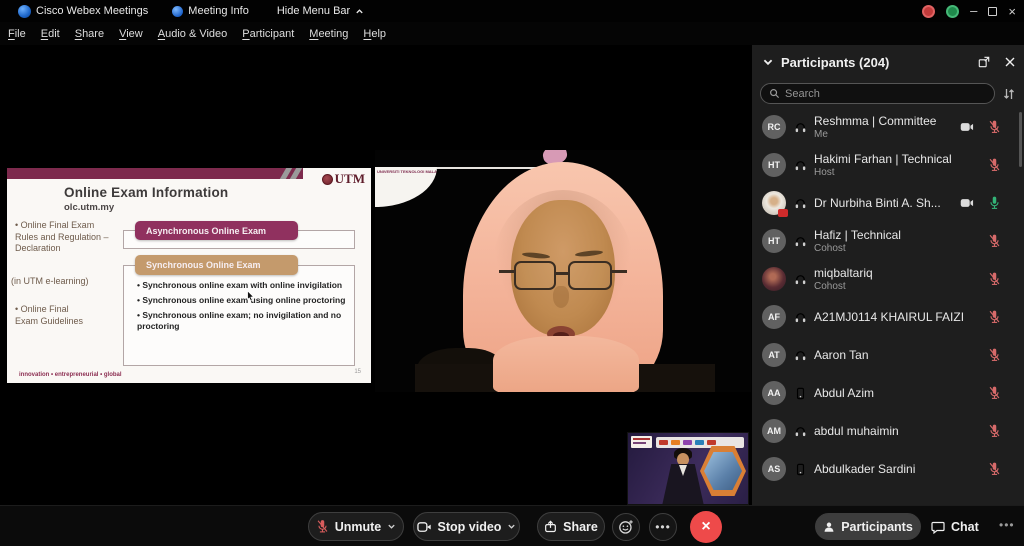  Describe the element at coordinates (929, 11) in the screenshot. I see `record-indicator-icon` at that location.